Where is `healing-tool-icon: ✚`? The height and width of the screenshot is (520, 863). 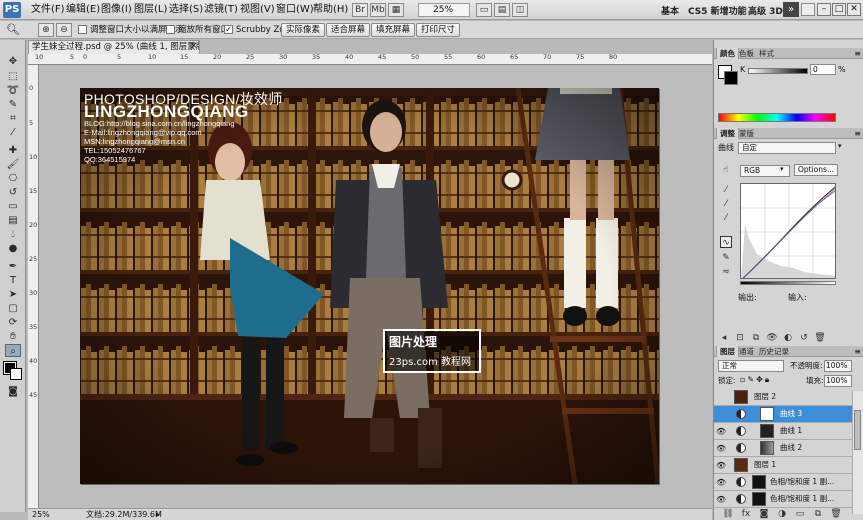
healing-tool-icon: ✚ is located at coordinates (13, 150).